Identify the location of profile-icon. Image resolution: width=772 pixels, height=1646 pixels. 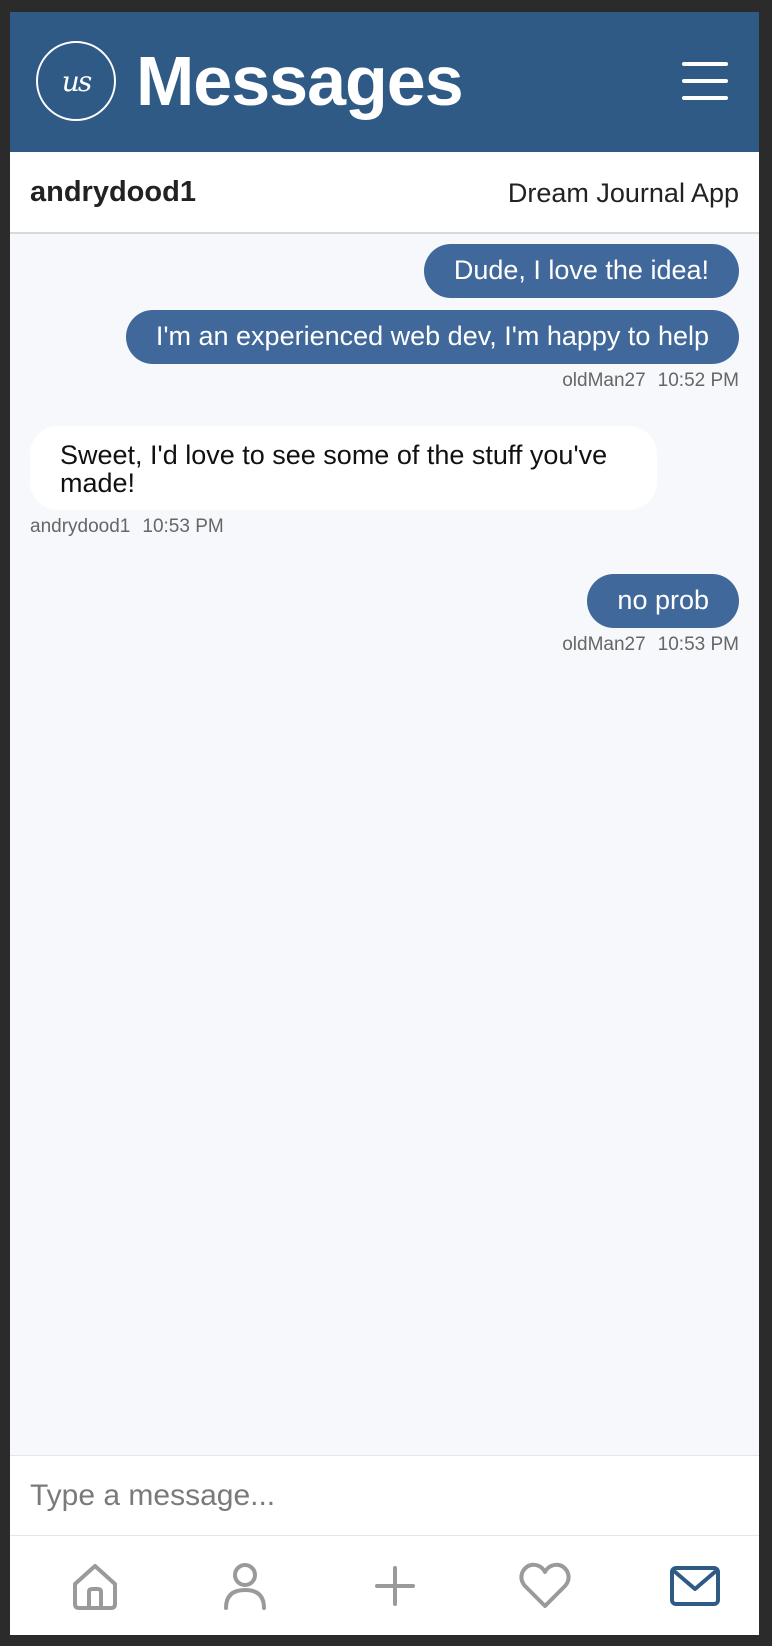
(245, 1586).